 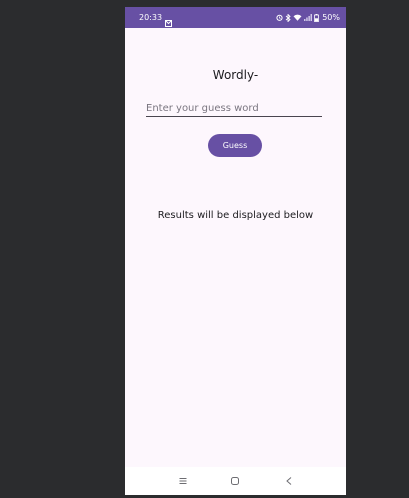 I want to click on guess-button: Guess, so click(x=235, y=145).